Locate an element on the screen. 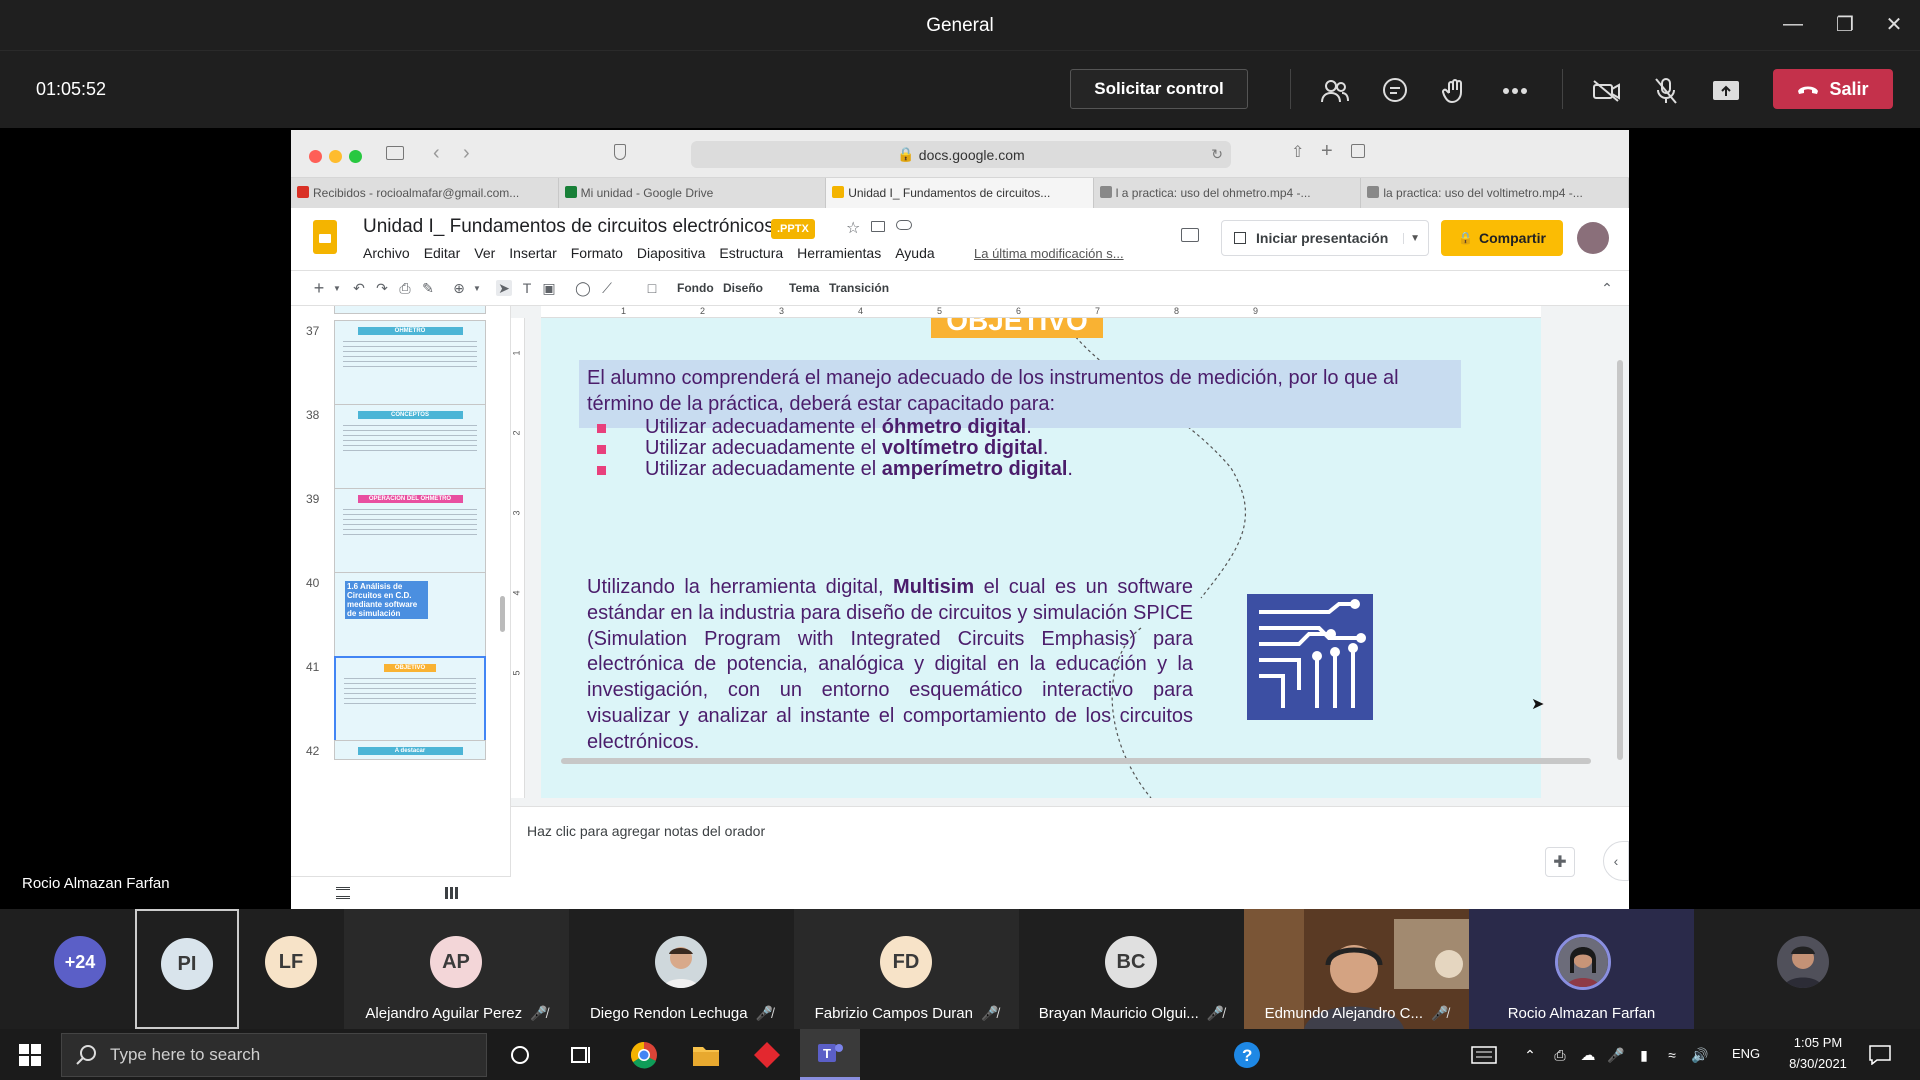  menu-item: Insertar is located at coordinates (532, 253).